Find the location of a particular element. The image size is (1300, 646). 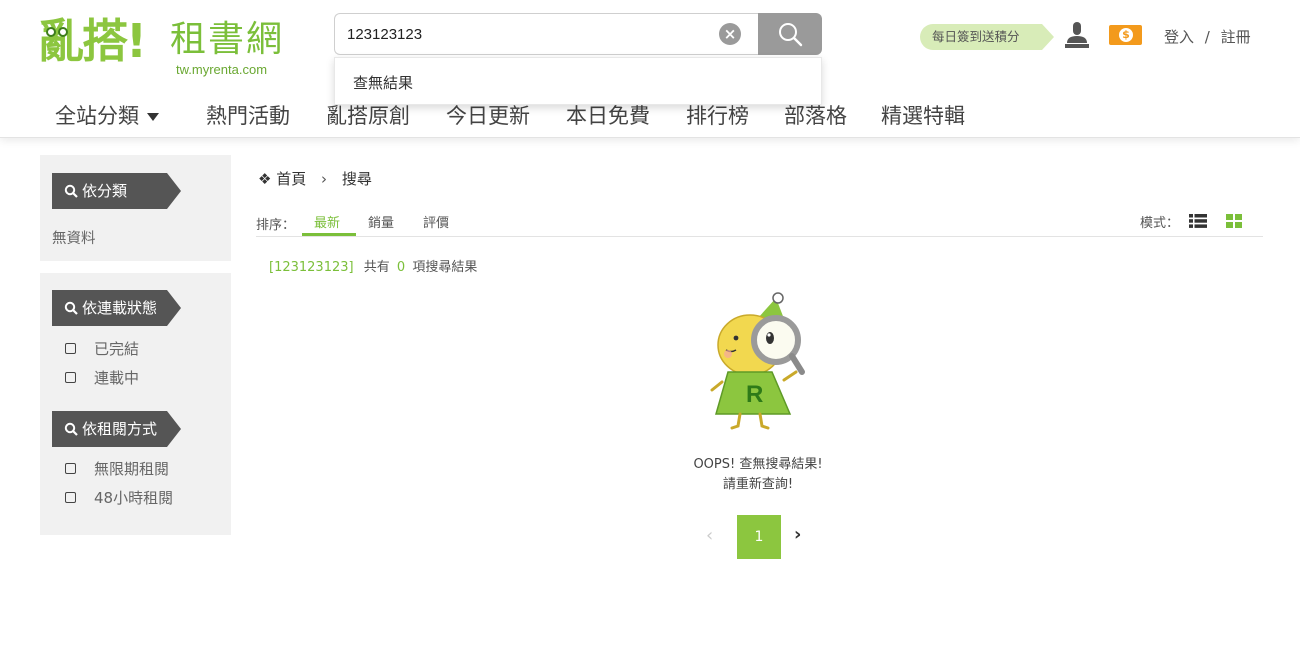

result-prefix: 共有 is located at coordinates (376, 267).